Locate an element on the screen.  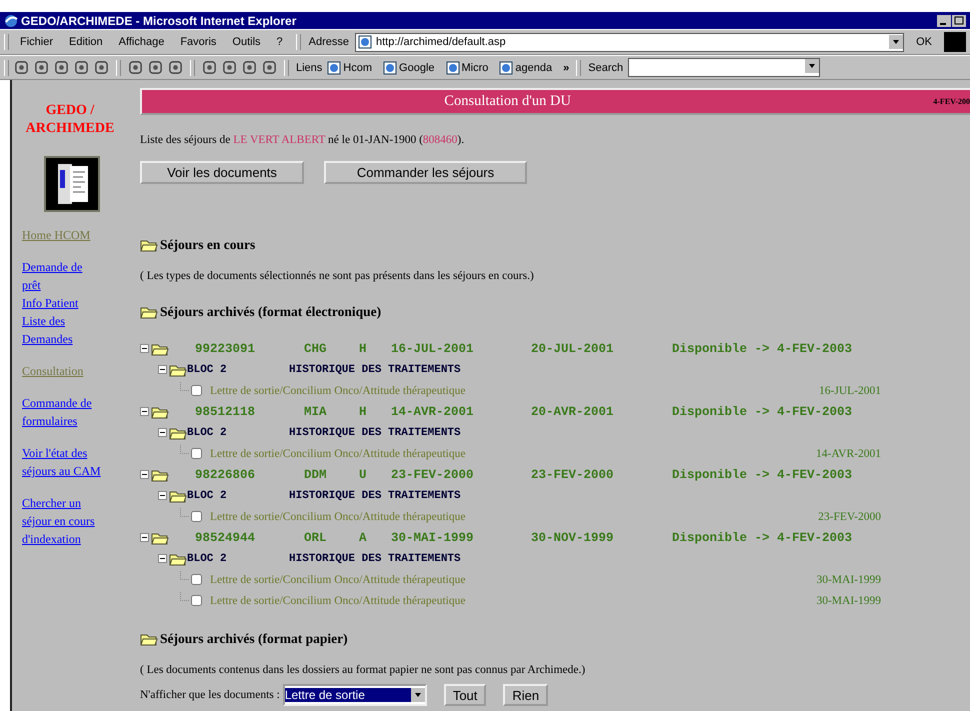
menu-item: ? is located at coordinates (280, 42).